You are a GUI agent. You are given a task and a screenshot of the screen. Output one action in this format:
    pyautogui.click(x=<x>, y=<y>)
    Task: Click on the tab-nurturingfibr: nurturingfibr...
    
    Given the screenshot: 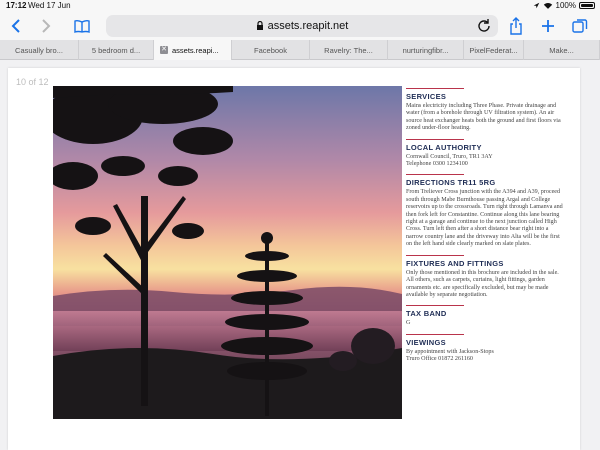 What is the action you would take?
    pyautogui.click(x=426, y=50)
    